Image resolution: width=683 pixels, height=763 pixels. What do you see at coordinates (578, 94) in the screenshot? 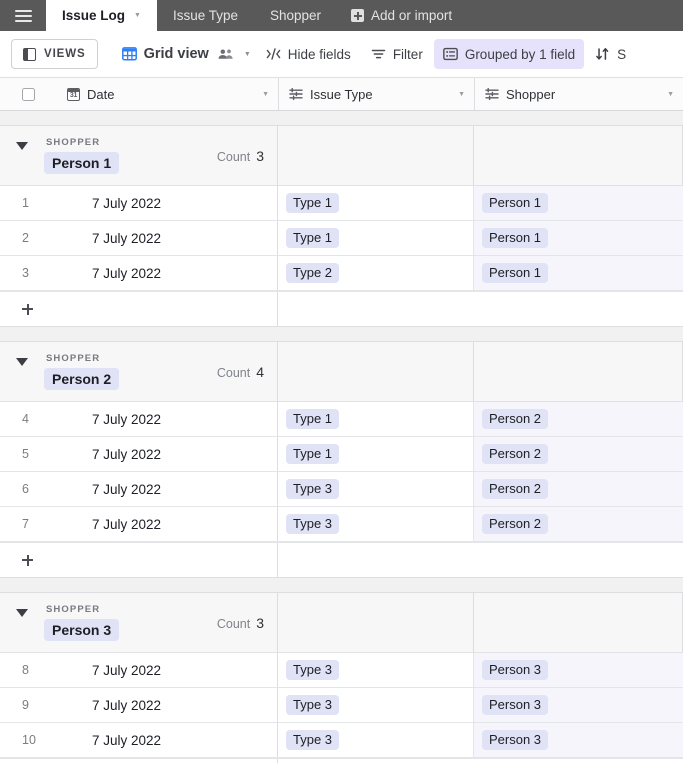
I see `field-header-shopper: Shopper ▼` at bounding box center [578, 94].